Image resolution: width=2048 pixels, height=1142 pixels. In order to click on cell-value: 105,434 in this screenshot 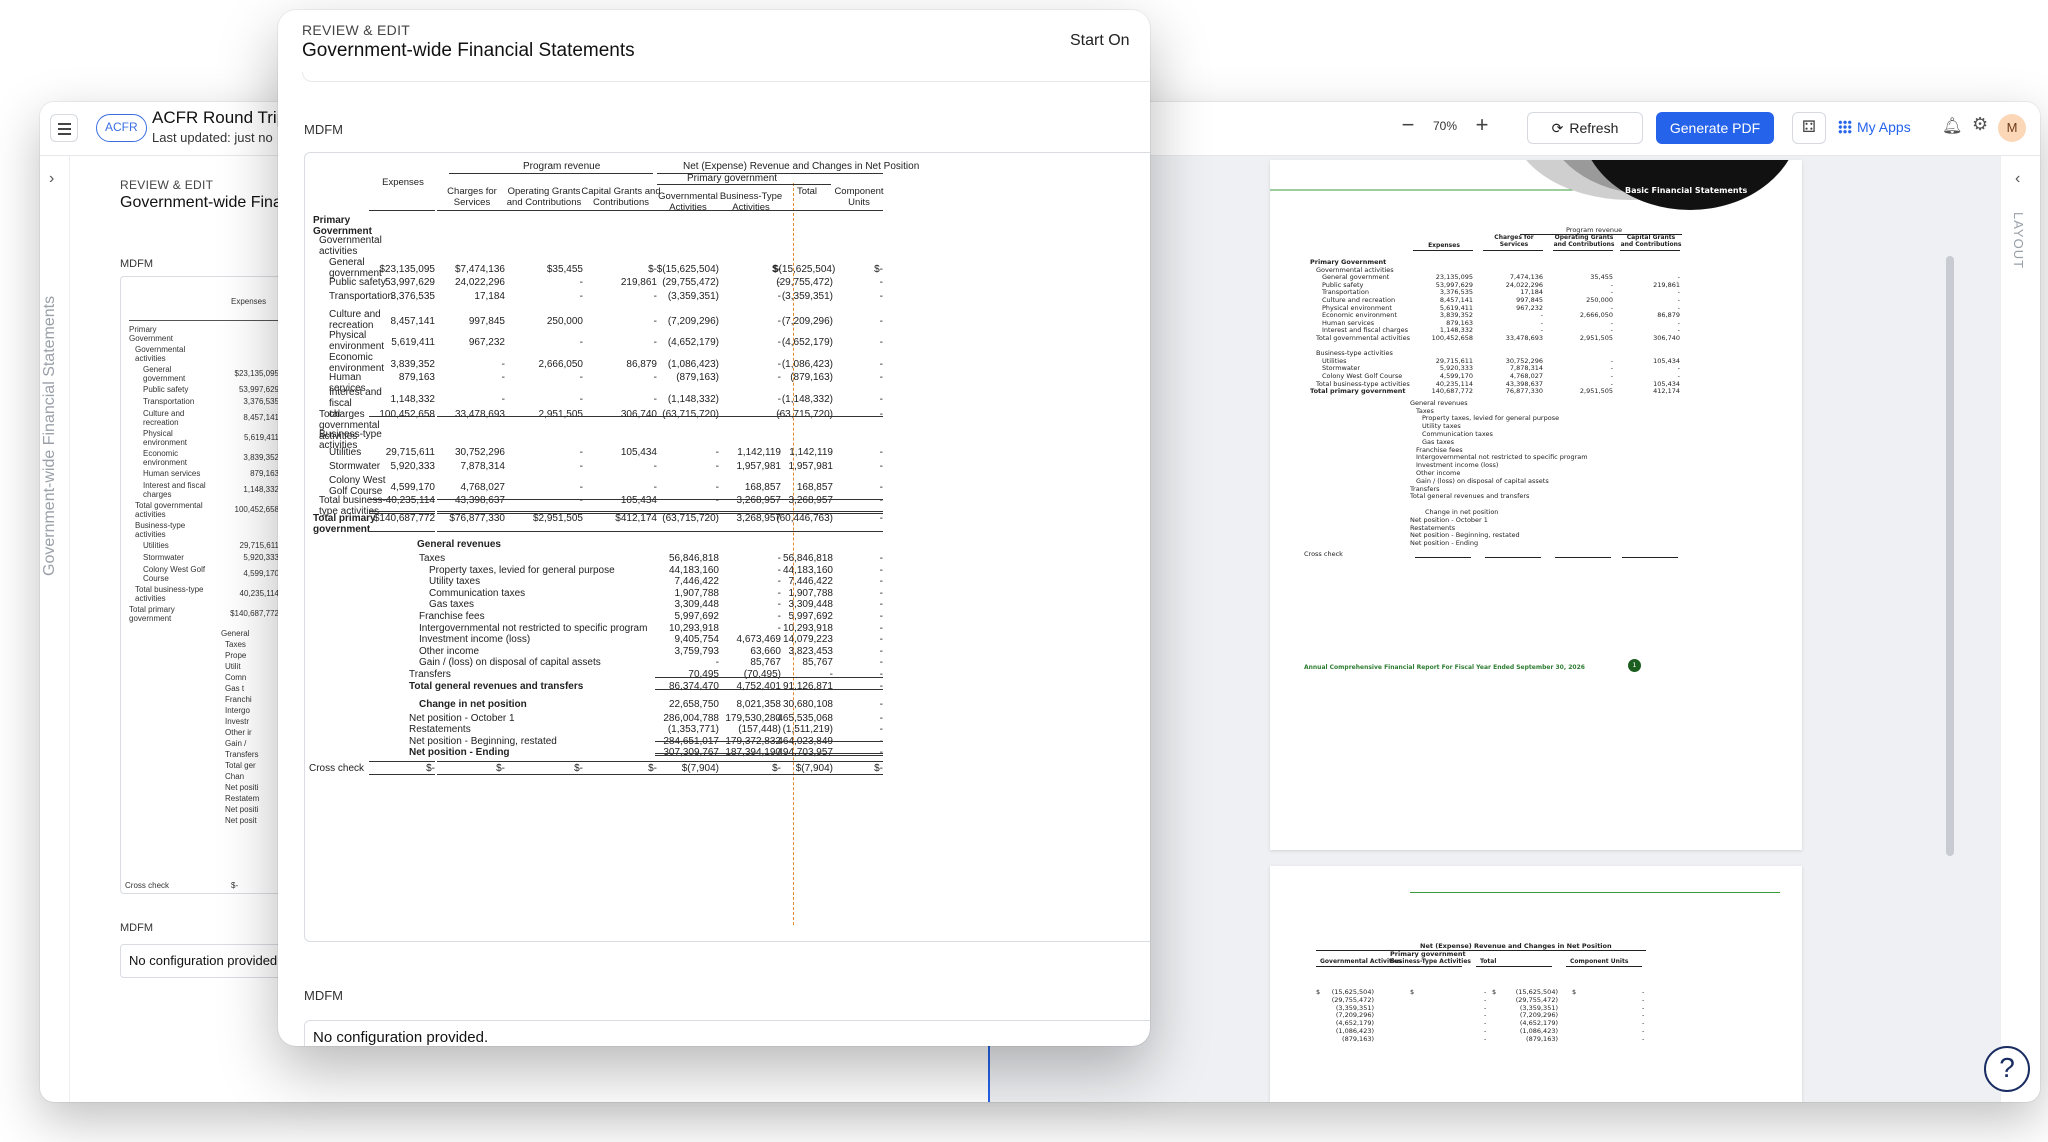, I will do `click(638, 452)`.